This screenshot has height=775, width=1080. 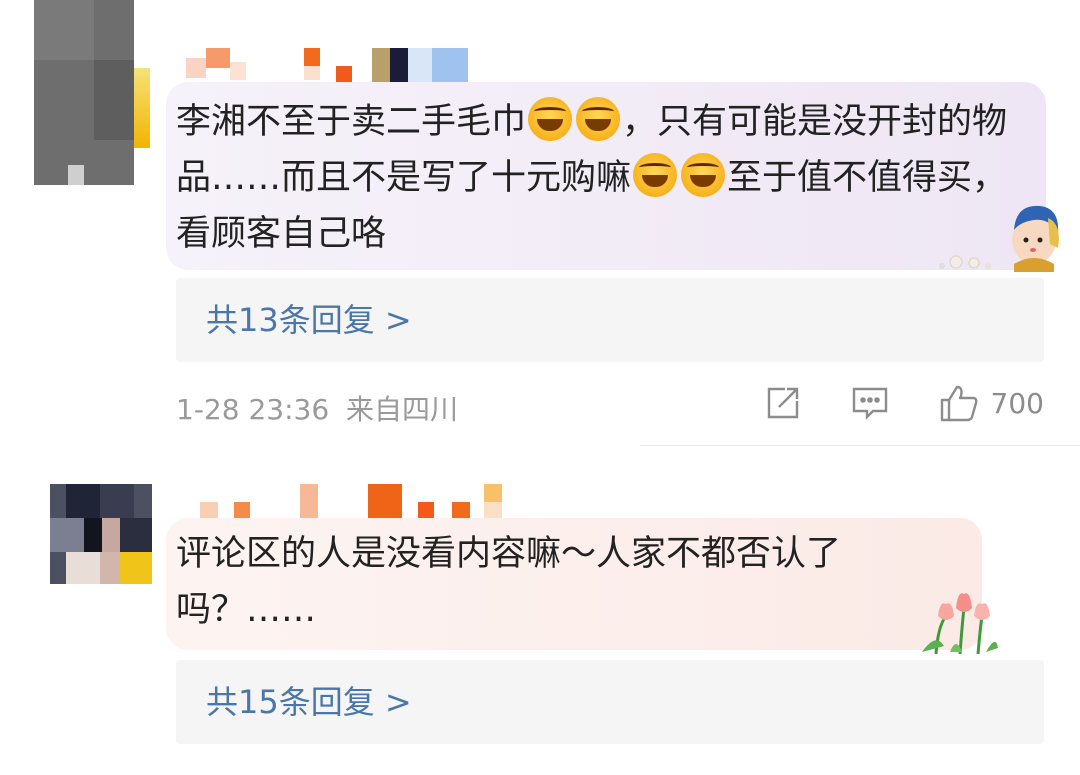 I want to click on tulip-sticker-icon, so click(x=958, y=621).